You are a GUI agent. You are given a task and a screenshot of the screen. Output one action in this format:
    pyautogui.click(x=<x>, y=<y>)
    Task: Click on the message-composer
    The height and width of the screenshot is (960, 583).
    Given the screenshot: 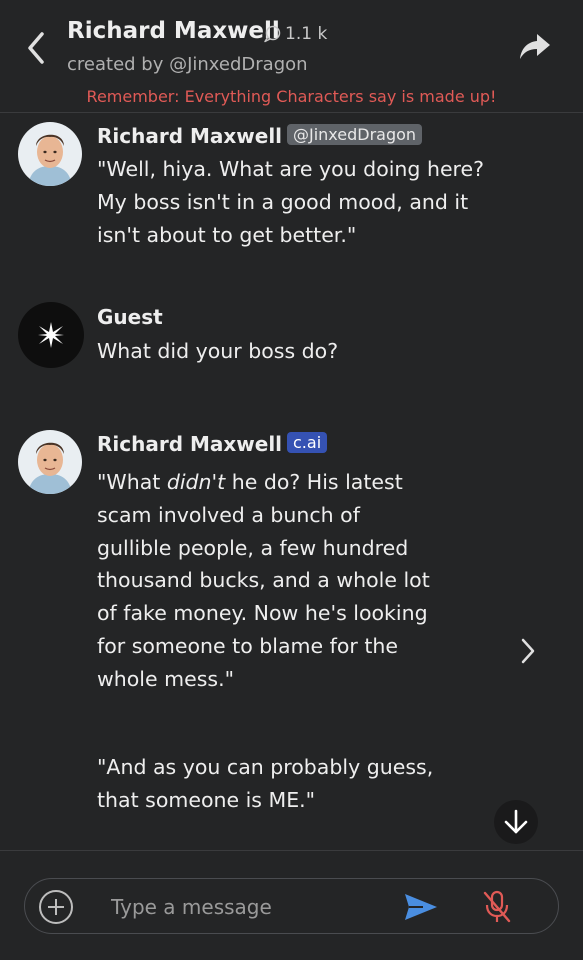 What is the action you would take?
    pyautogui.click(x=291, y=906)
    